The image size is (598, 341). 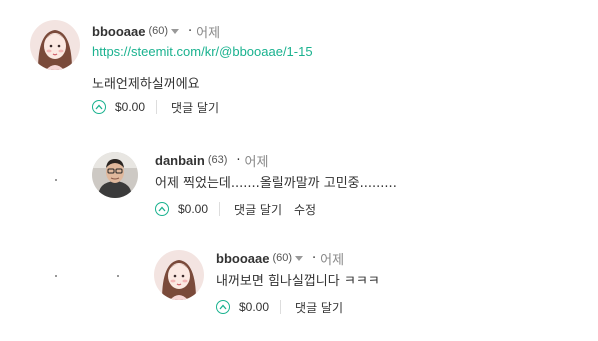 What do you see at coordinates (180, 160) in the screenshot?
I see `author-name: danbain` at bounding box center [180, 160].